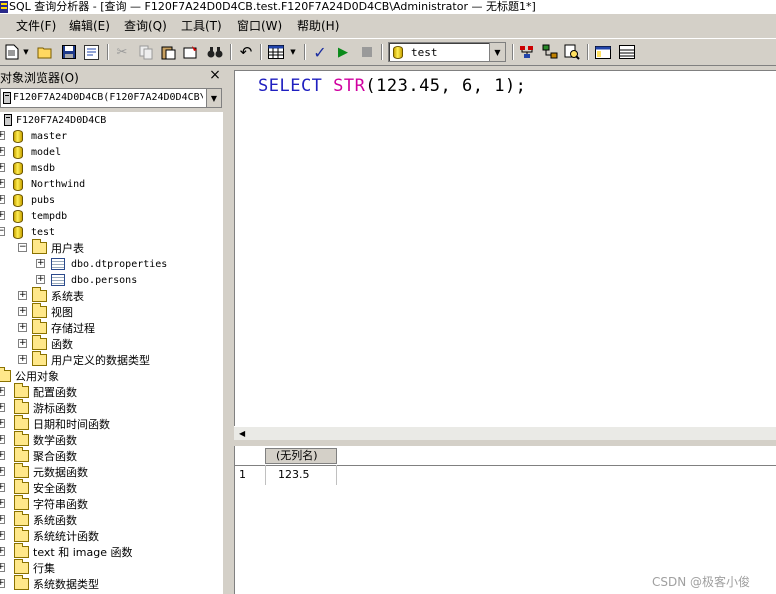 Image resolution: width=776 pixels, height=594 pixels. What do you see at coordinates (27, 567) in the screenshot?
I see `tree-node-folder: + 行集` at bounding box center [27, 567].